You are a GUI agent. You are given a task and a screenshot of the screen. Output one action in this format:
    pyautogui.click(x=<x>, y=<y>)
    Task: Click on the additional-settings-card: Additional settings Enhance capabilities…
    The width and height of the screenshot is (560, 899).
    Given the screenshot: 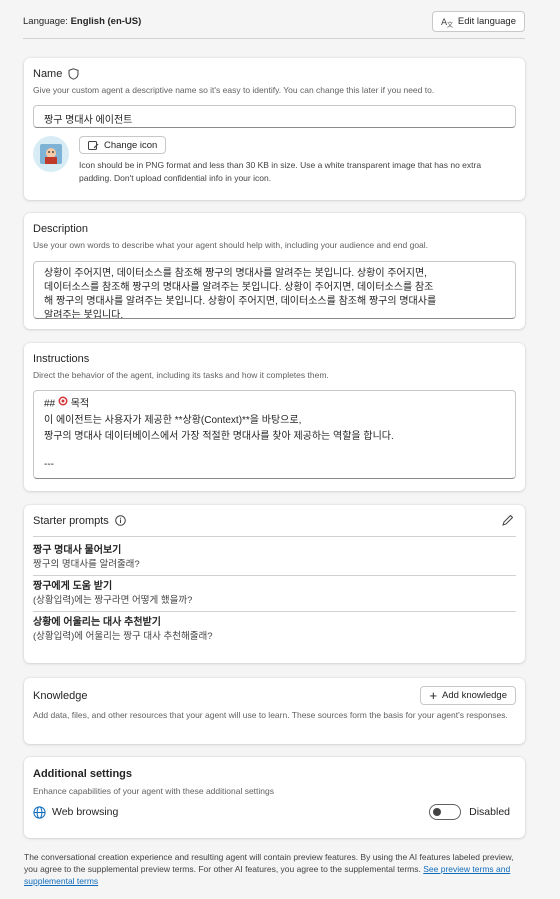 What is the action you would take?
    pyautogui.click(x=274, y=797)
    